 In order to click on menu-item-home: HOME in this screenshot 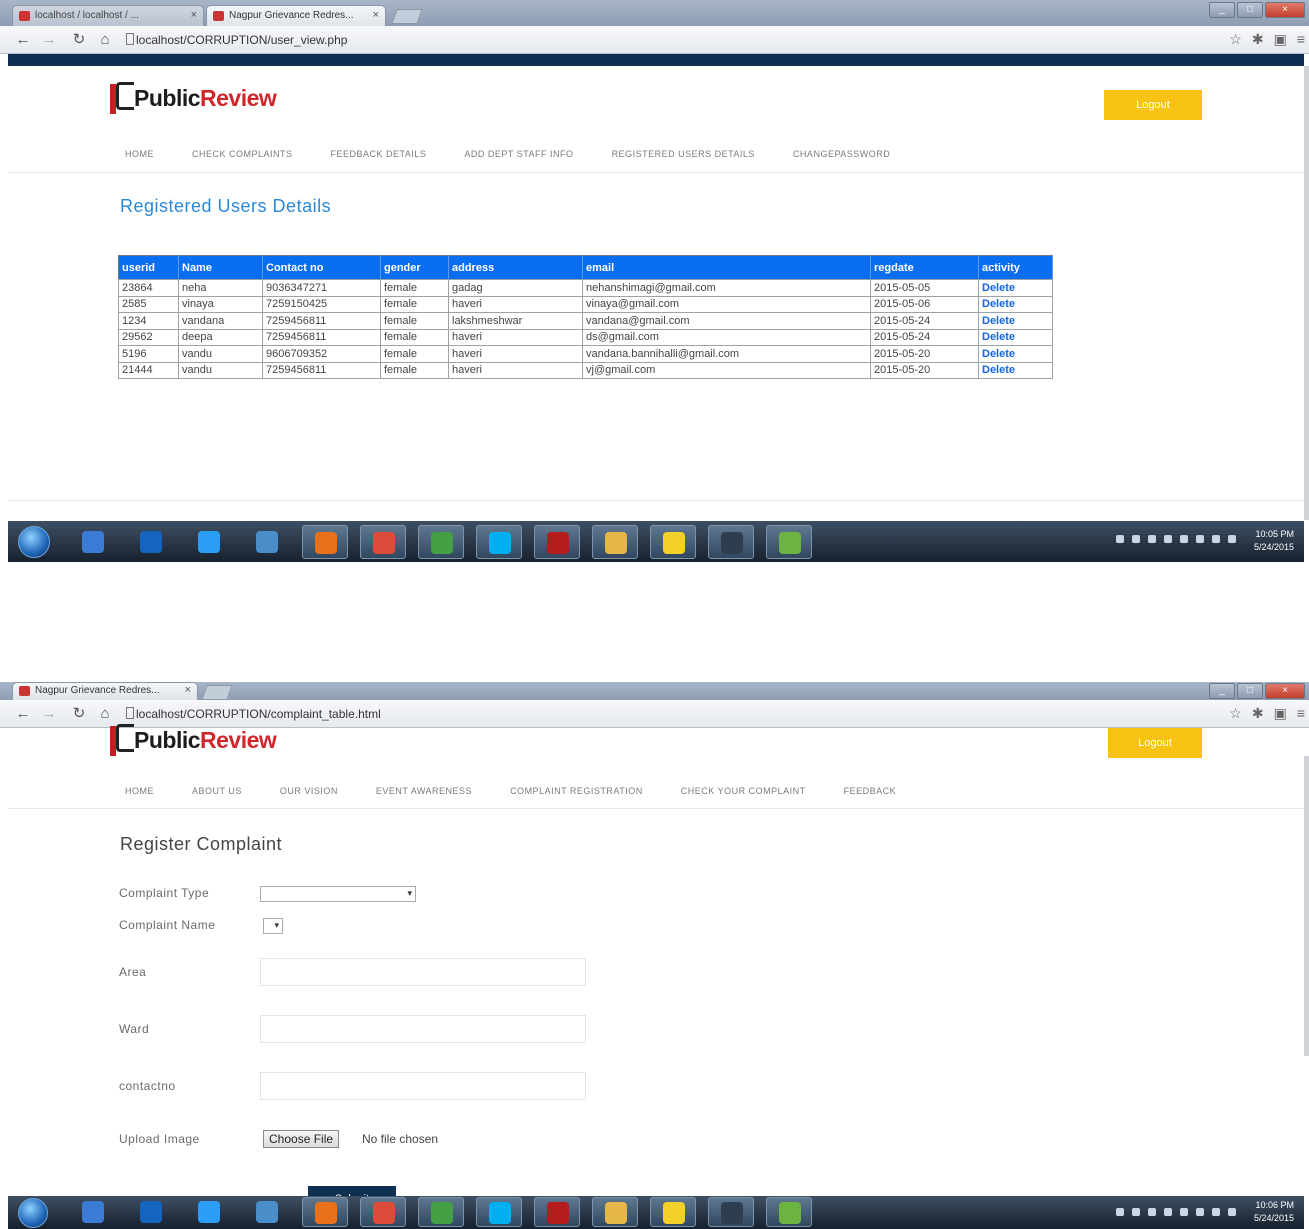, I will do `click(139, 154)`.